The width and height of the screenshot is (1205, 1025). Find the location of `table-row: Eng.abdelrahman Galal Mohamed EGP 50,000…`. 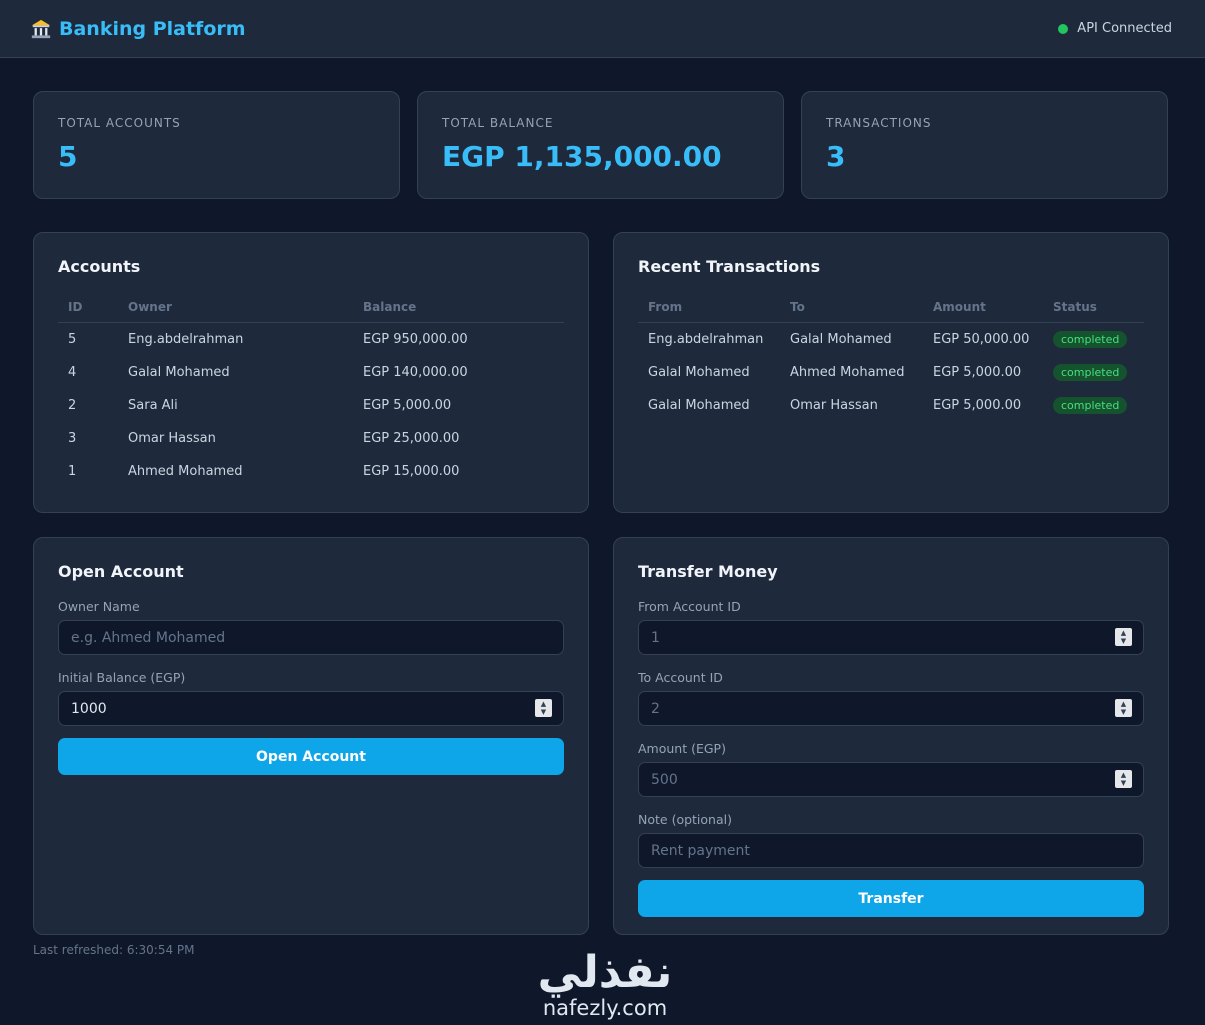

table-row: Eng.abdelrahman Galal Mohamed EGP 50,000… is located at coordinates (891, 339).